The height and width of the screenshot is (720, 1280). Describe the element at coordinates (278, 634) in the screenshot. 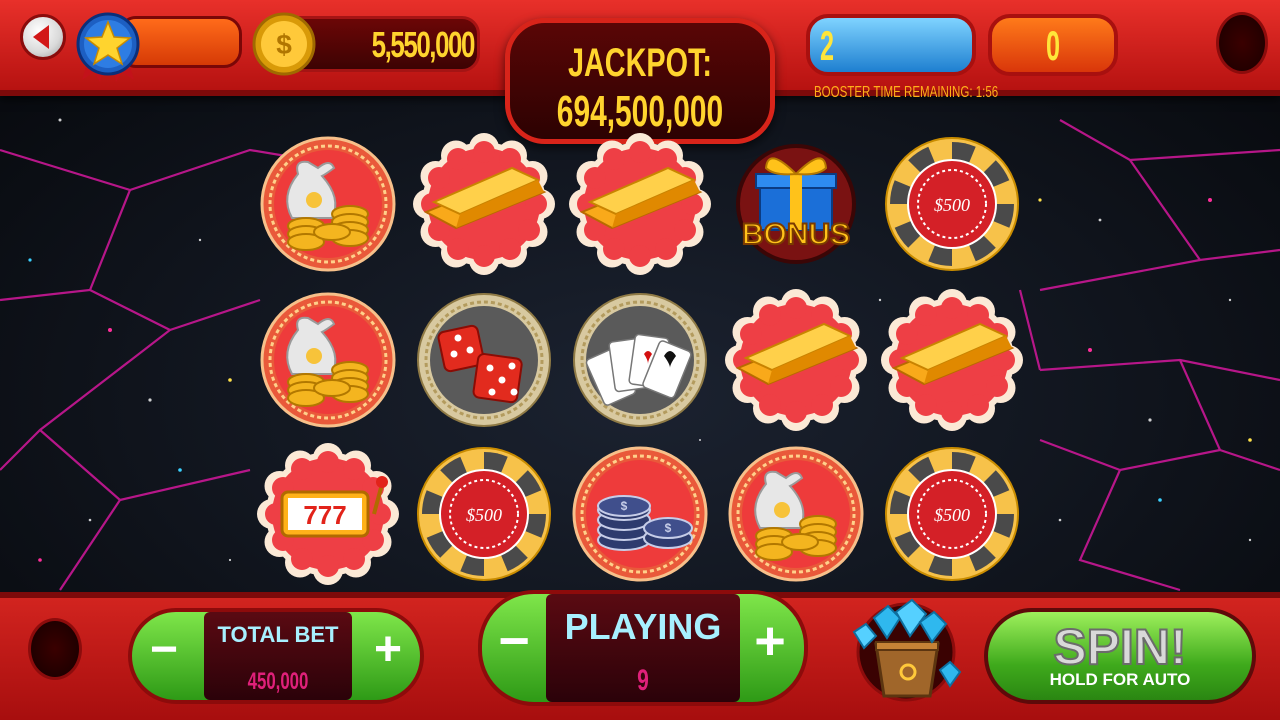

I see `total-bet-label: TOTAL BET` at that location.